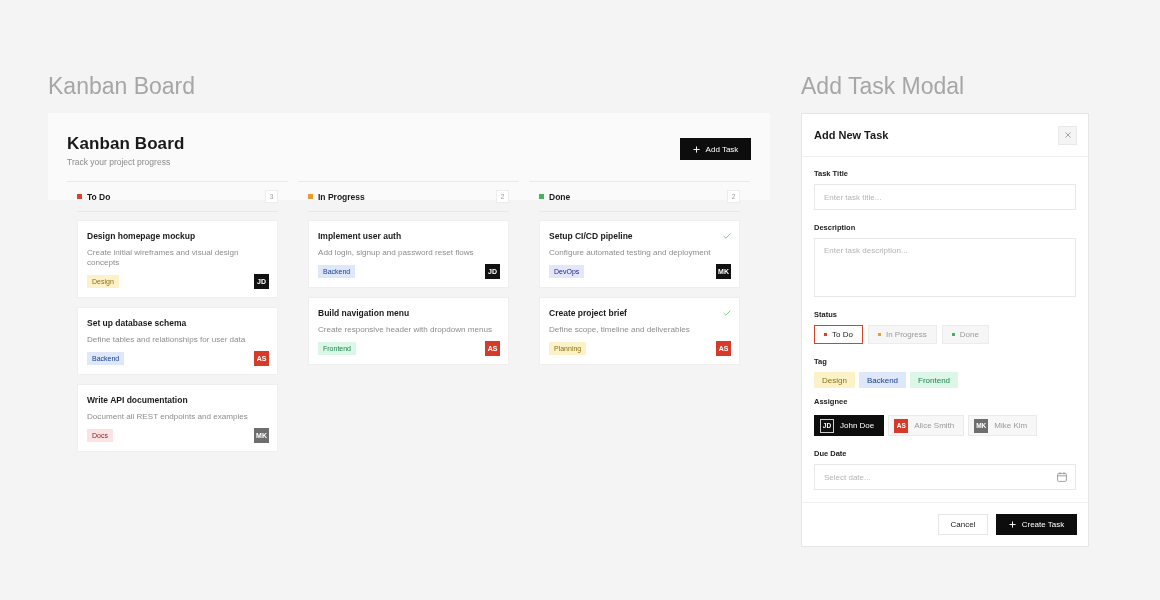  I want to click on card-title: Write API documentation, so click(137, 400).